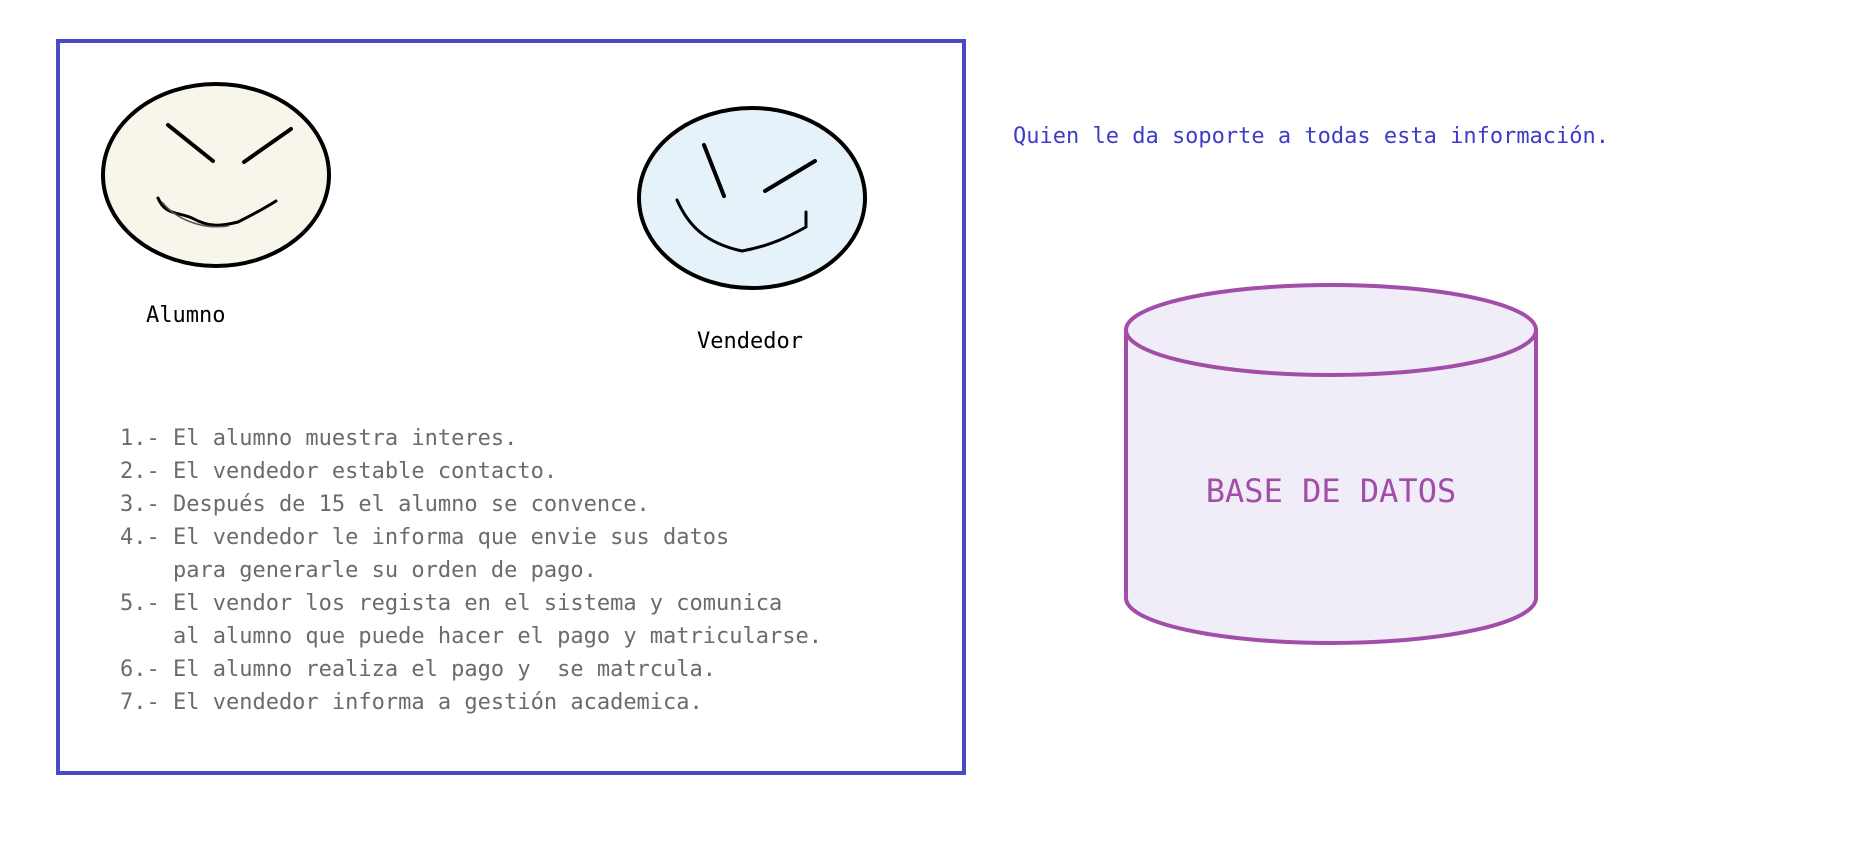 This screenshot has width=1868, height=850. Describe the element at coordinates (1331, 491) in the screenshot. I see `database-label: BASE DE DATOS` at that location.